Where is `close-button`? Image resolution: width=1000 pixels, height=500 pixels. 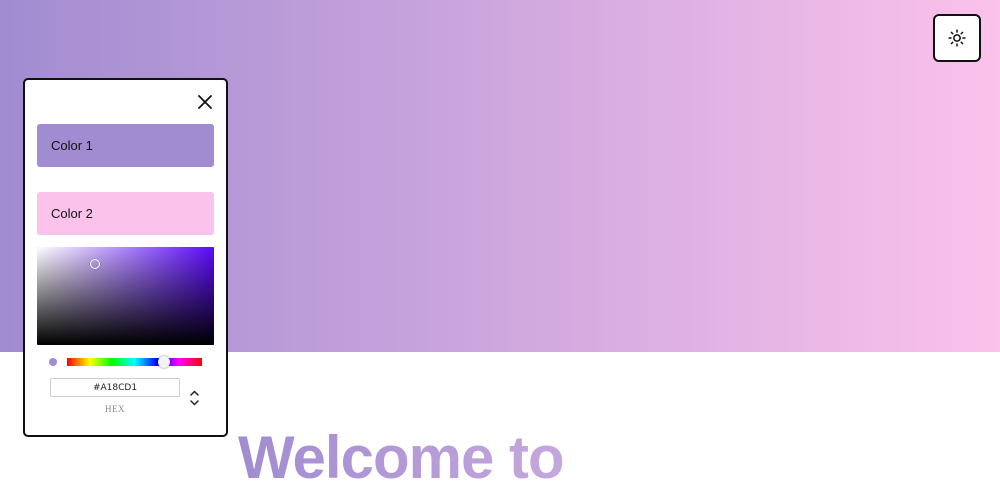 close-button is located at coordinates (205, 102).